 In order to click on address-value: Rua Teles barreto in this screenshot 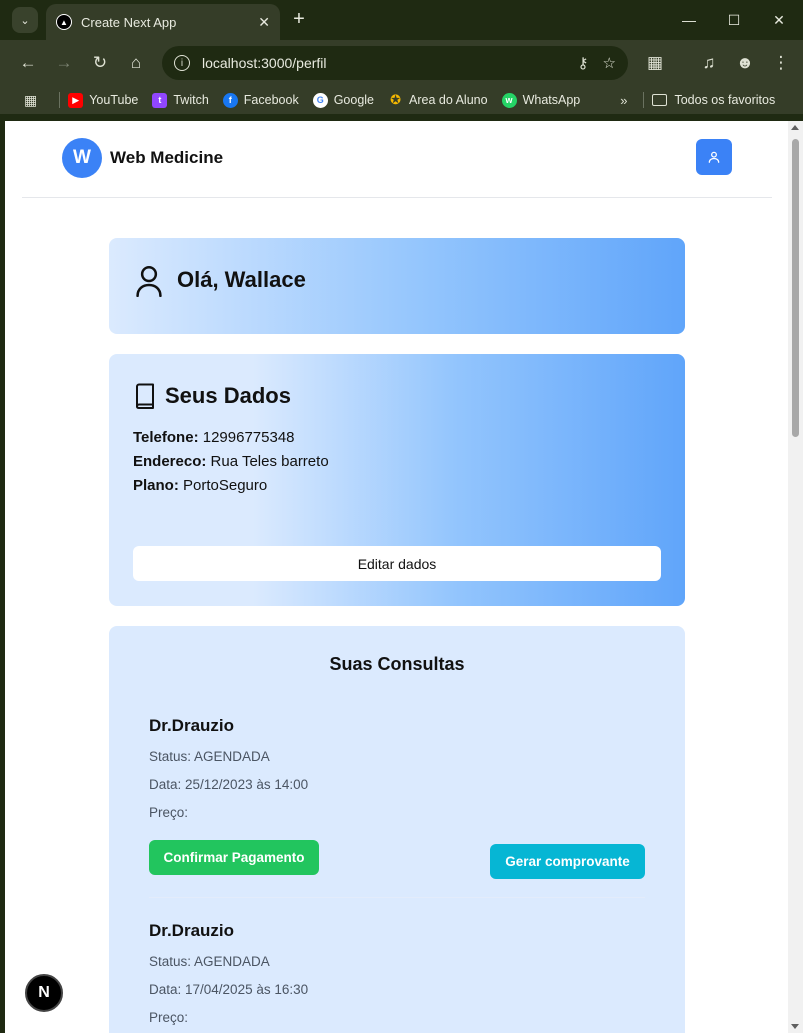, I will do `click(269, 461)`.